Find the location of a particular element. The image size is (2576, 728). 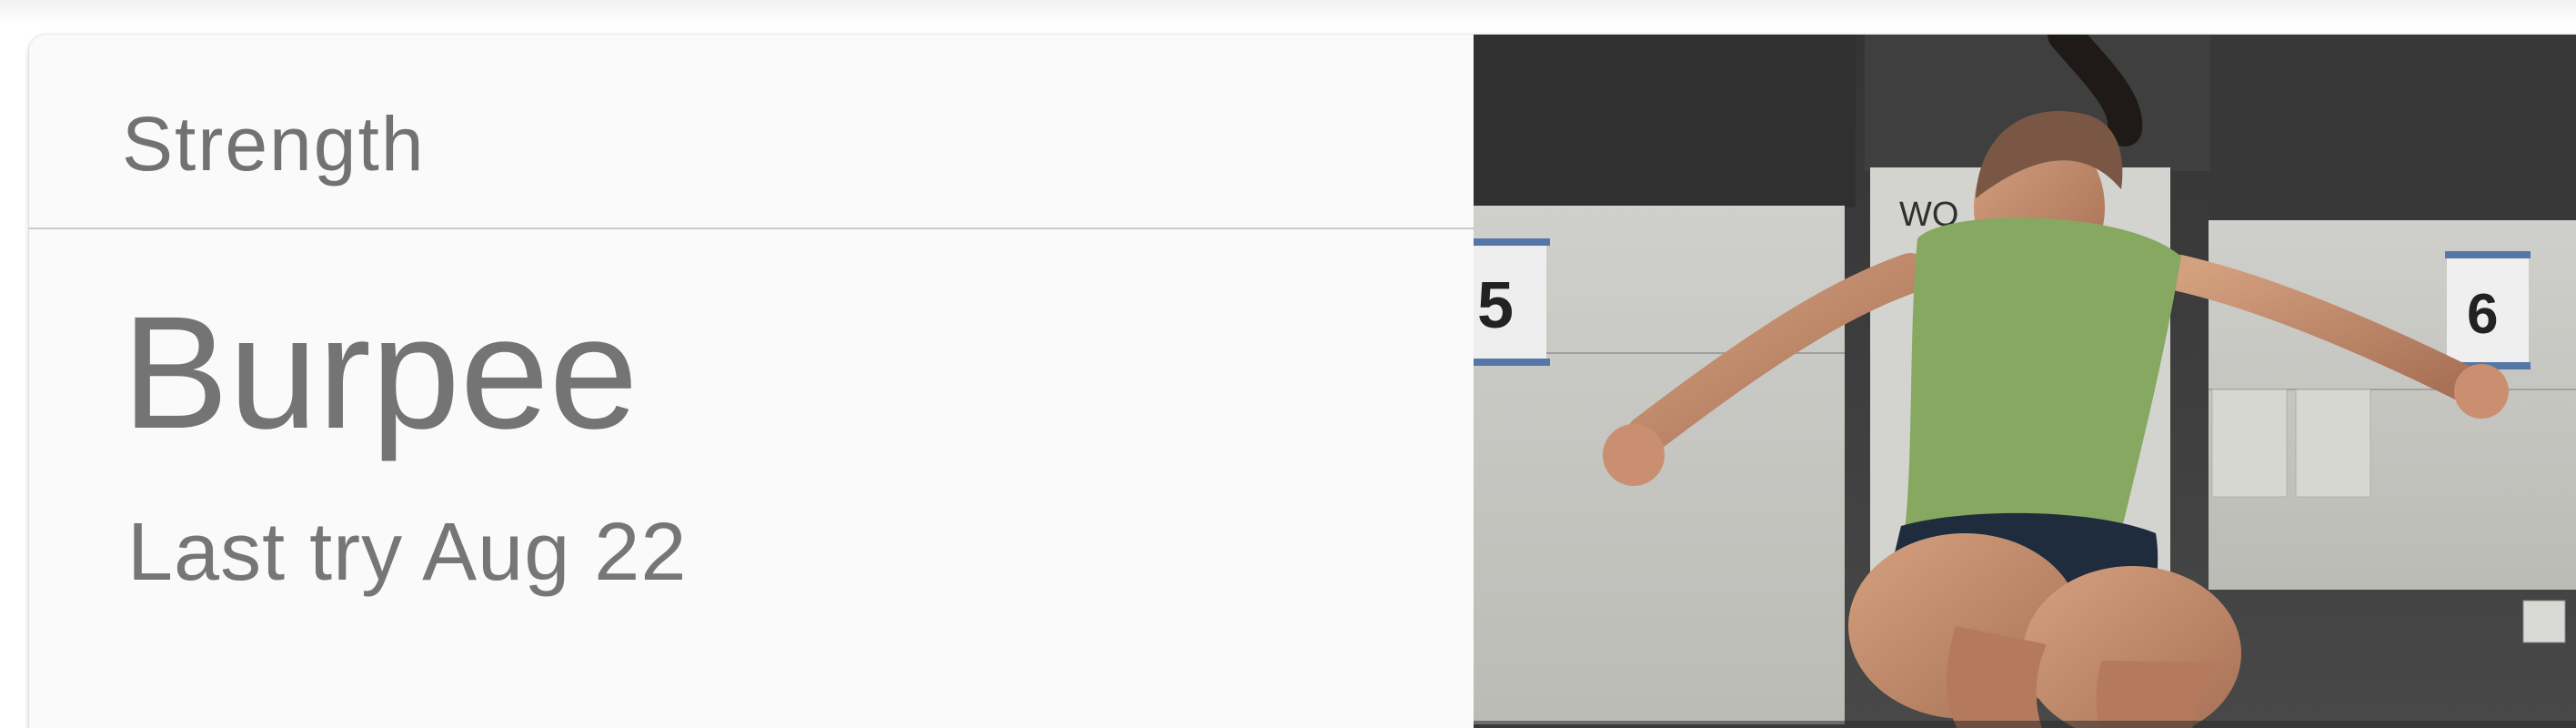

right-hand is located at coordinates (2481, 392).